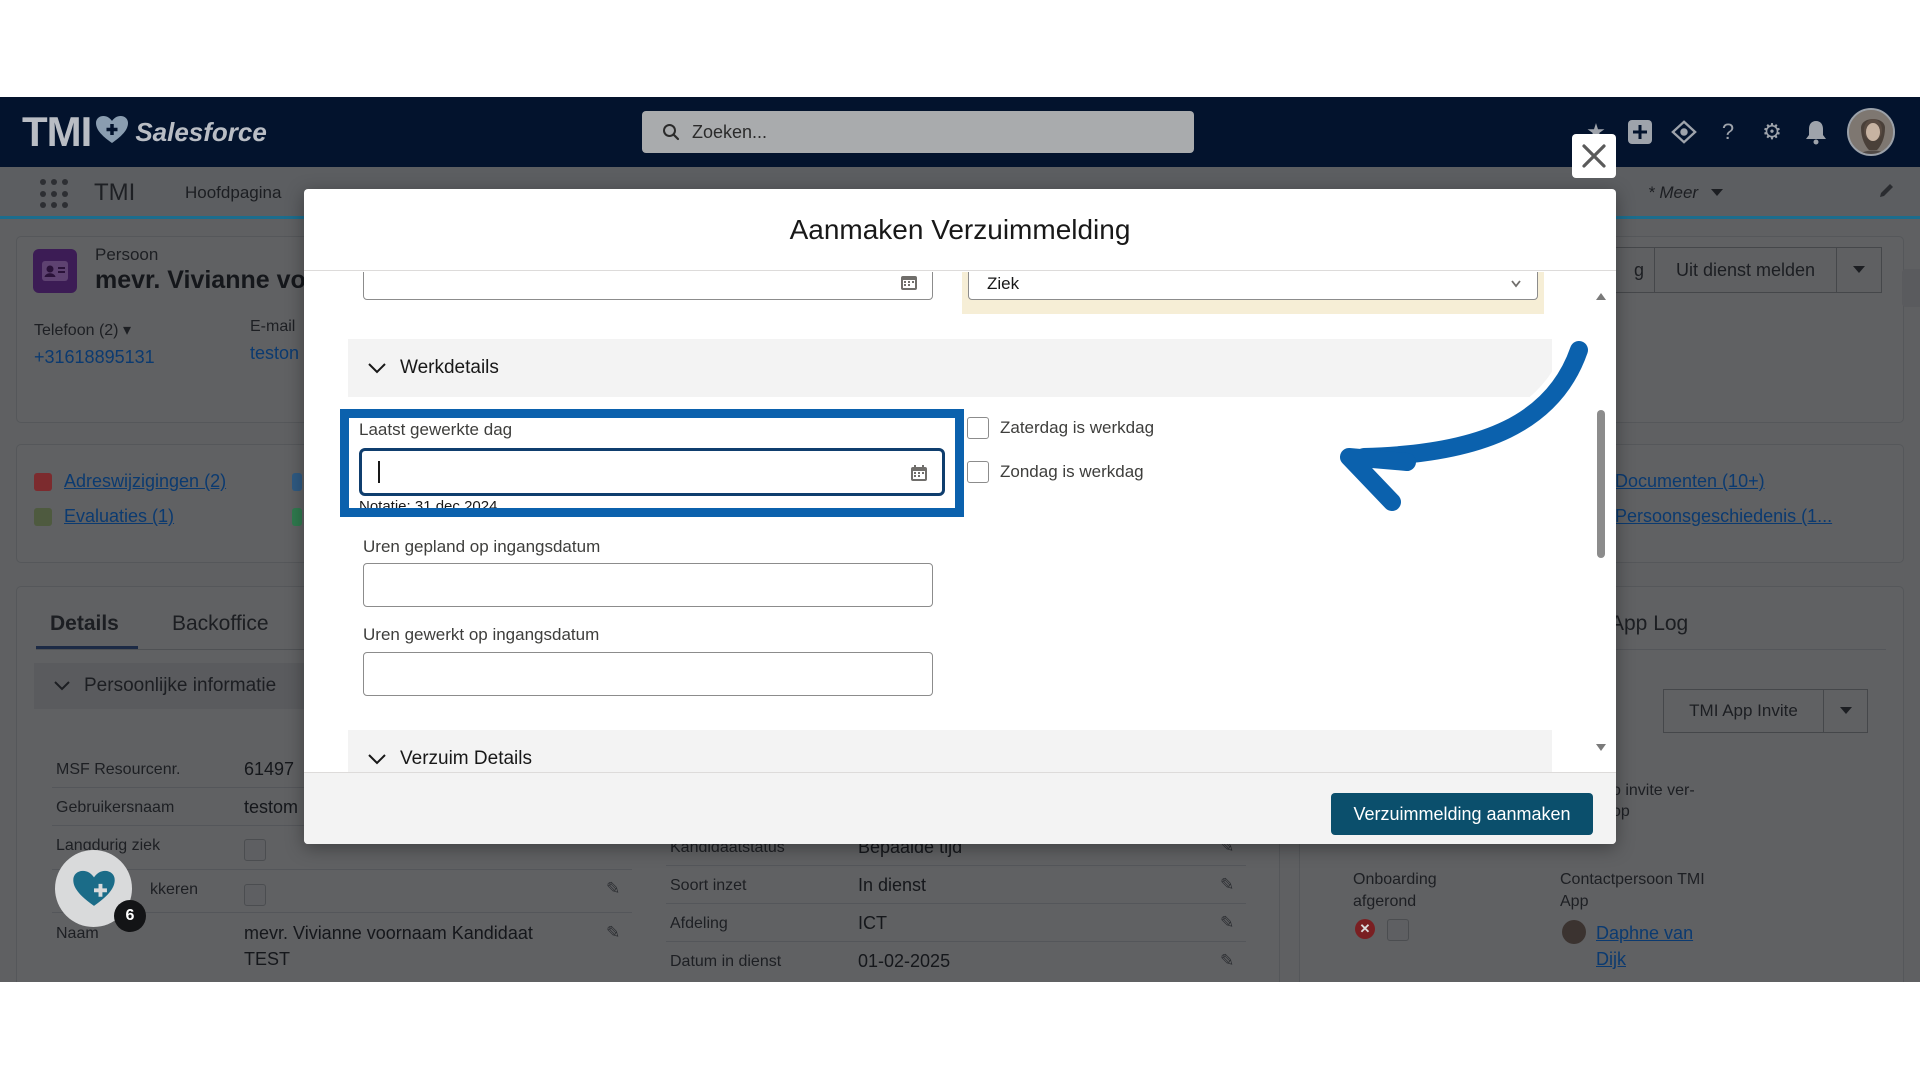 The image size is (1920, 1080). Describe the element at coordinates (1365, 929) in the screenshot. I see `error-x-icon: ✕` at that location.